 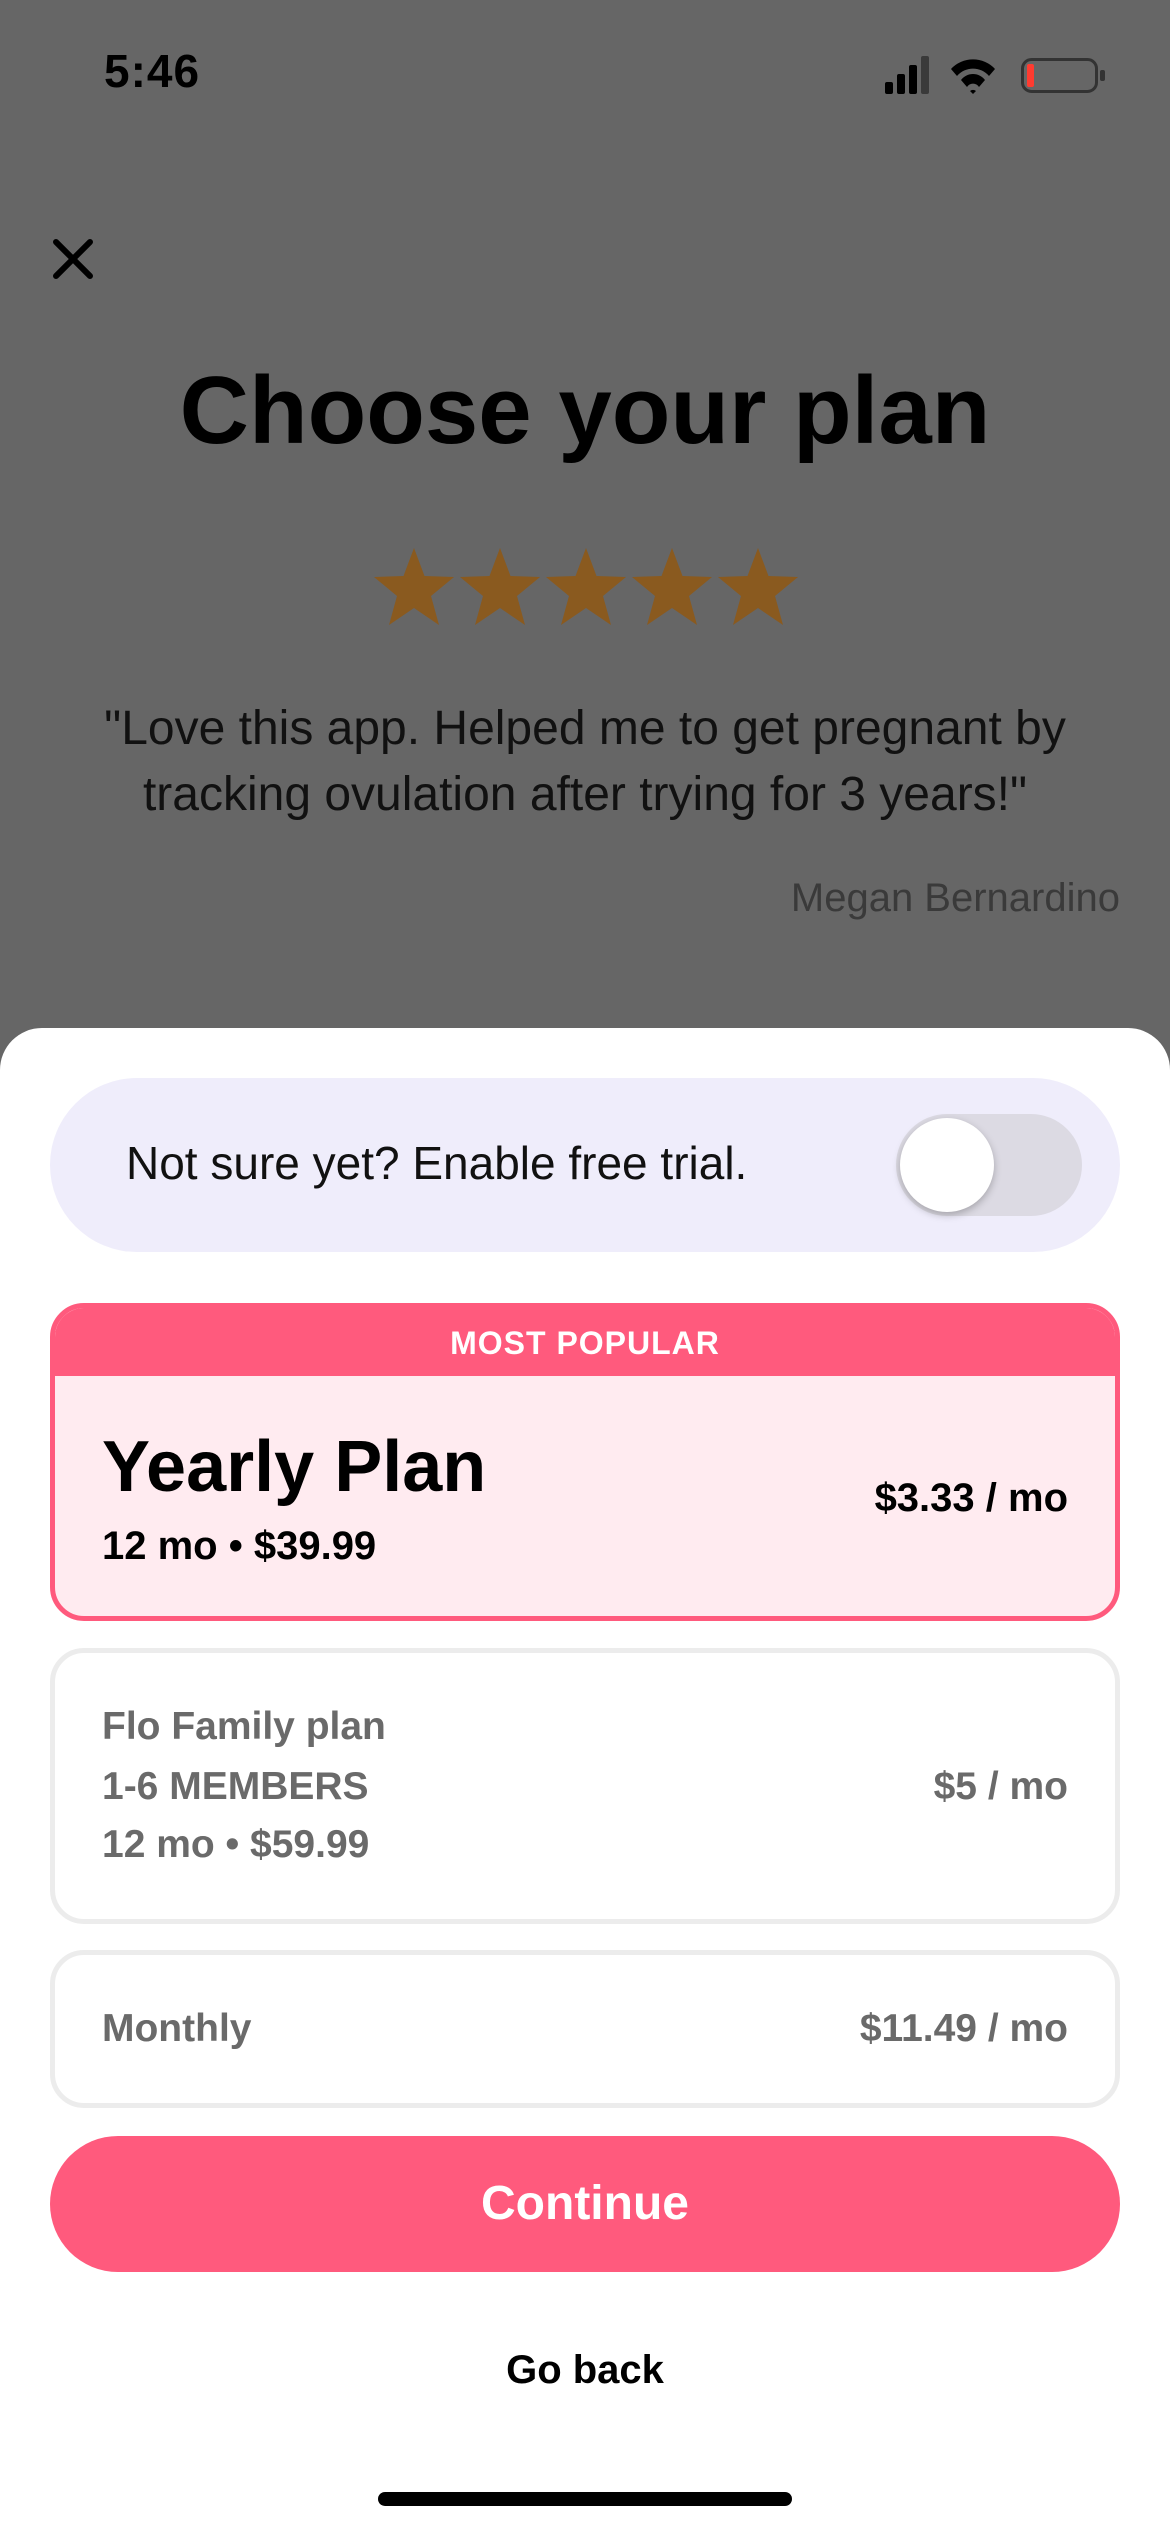 What do you see at coordinates (1063, 75) in the screenshot?
I see `battery-icon` at bounding box center [1063, 75].